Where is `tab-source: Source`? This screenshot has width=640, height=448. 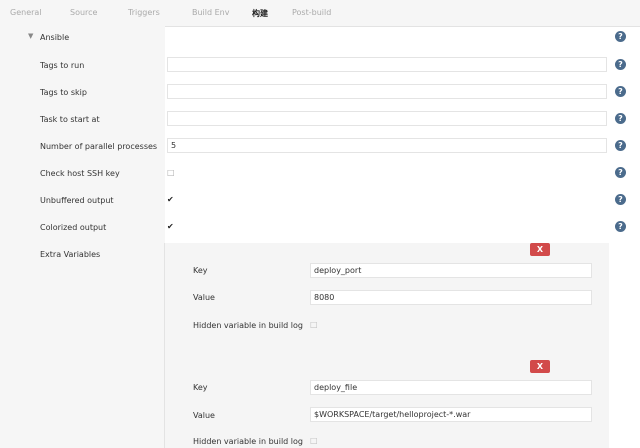 tab-source: Source is located at coordinates (83, 12).